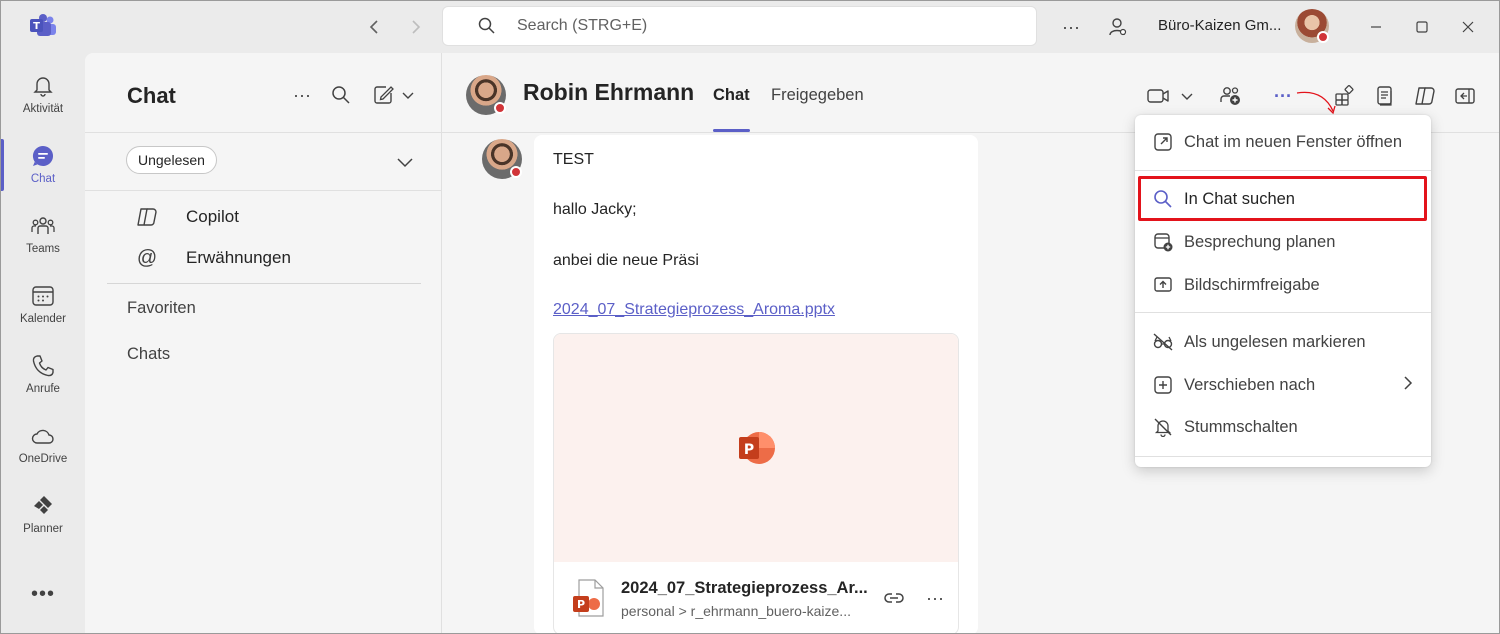 Image resolution: width=1500 pixels, height=634 pixels. I want to click on list-item-mentions: @ Erwähnungen, so click(213, 258).